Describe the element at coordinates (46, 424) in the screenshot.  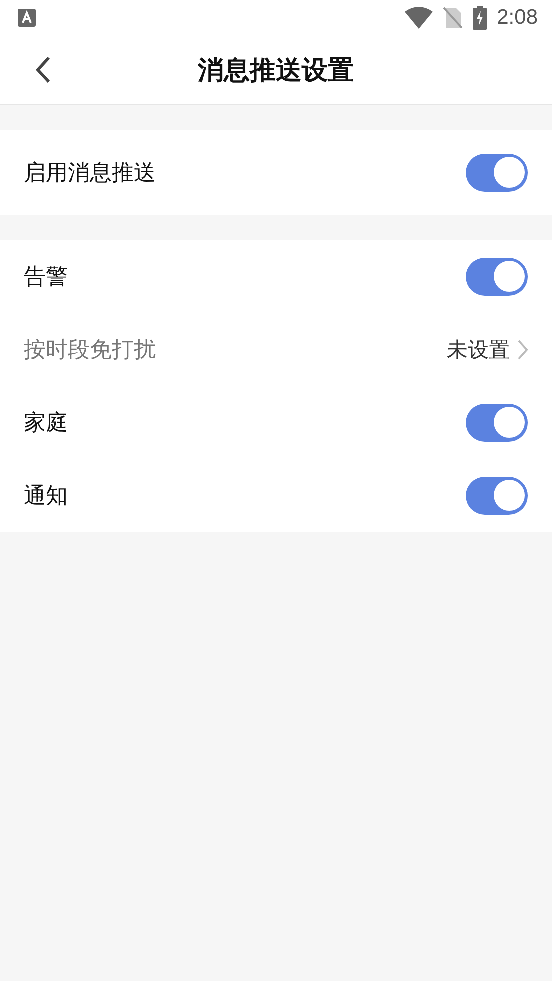
I see `setting-label: 家庭` at that location.